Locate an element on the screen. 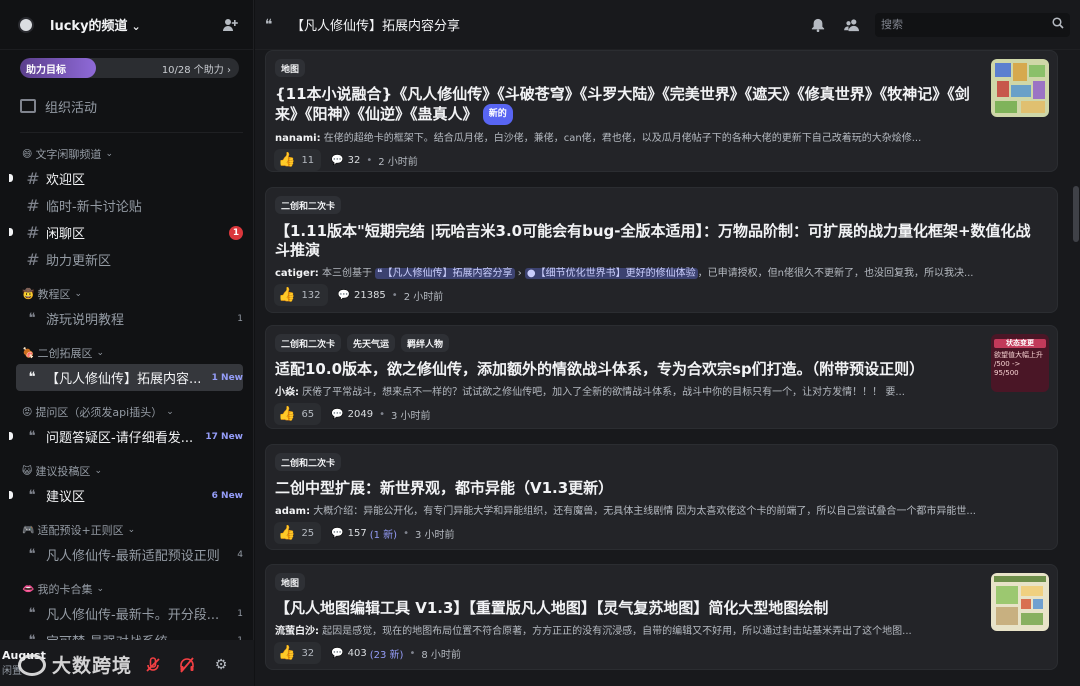 Image resolution: width=1080 pixels, height=686 pixels. category-emoji: 😡 is located at coordinates (27, 412).